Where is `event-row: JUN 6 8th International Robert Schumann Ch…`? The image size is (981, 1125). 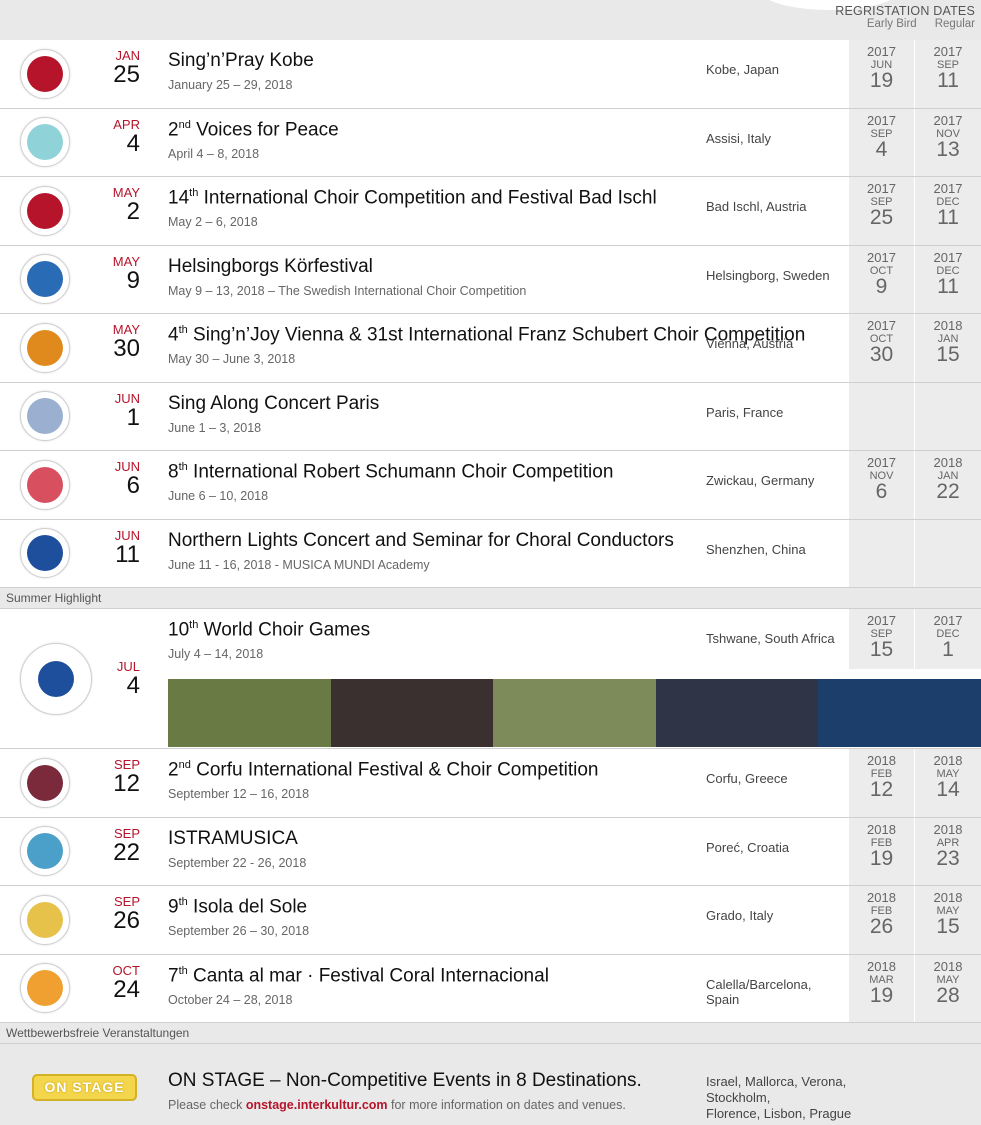
event-row: JUN 6 8th International Robert Schumann Ch… is located at coordinates (490, 485).